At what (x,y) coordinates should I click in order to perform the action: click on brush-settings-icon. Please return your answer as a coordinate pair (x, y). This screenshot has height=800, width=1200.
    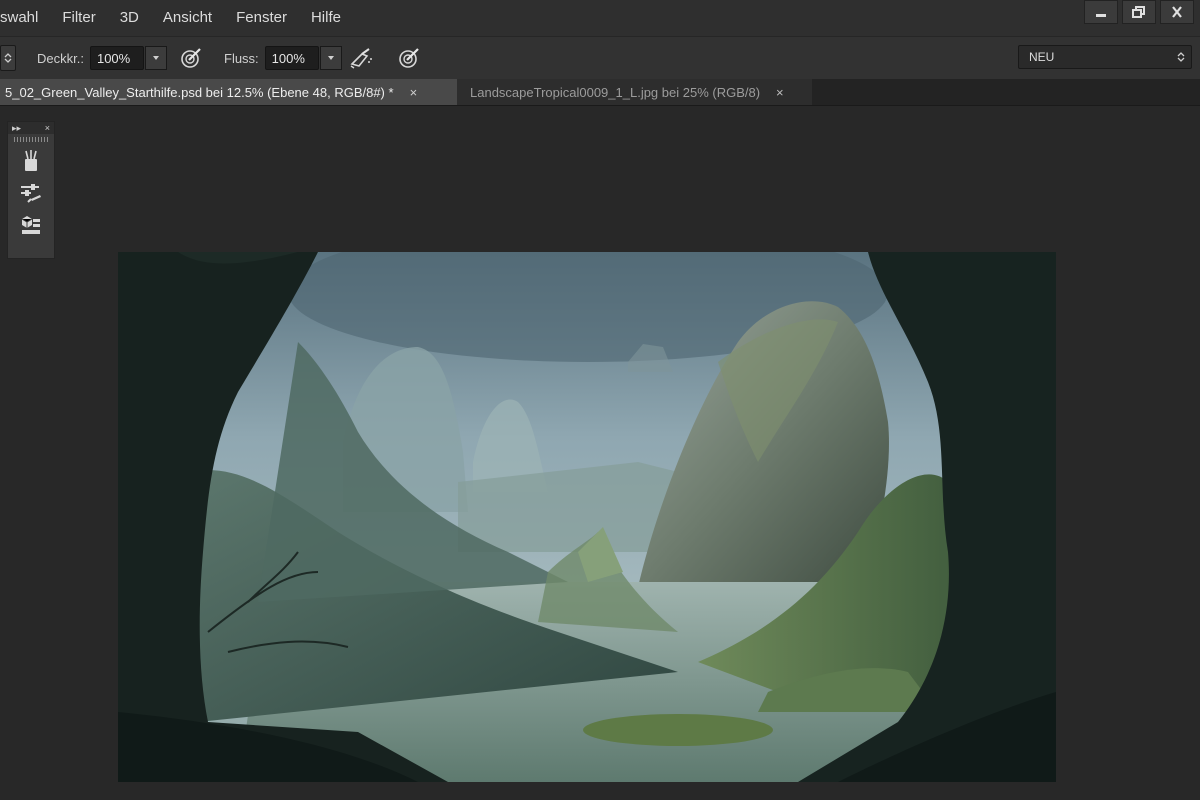
    Looking at the image, I should click on (31, 193).